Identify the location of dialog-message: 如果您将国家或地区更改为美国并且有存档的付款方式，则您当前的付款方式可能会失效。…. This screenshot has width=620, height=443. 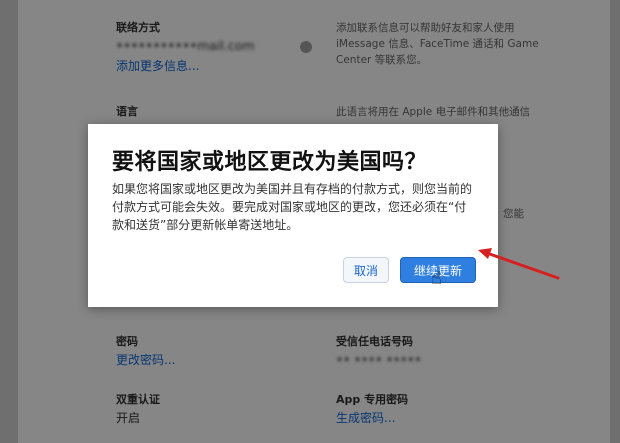
(292, 207).